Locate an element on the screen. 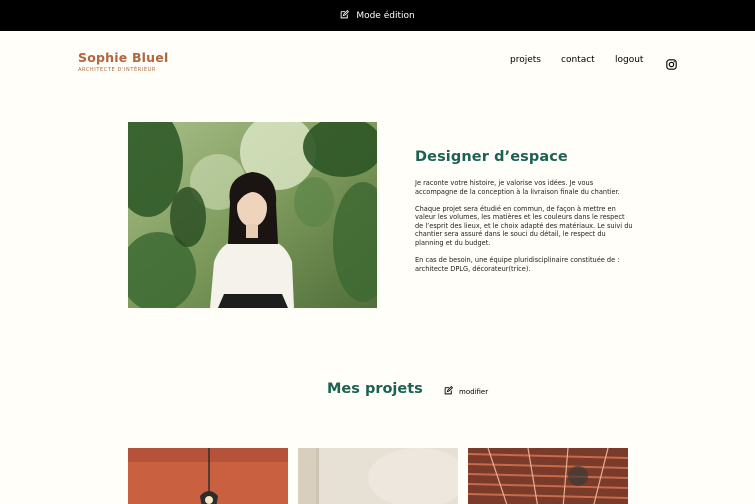 Image resolution: width=755 pixels, height=504 pixels. instagram-icon is located at coordinates (671, 62).